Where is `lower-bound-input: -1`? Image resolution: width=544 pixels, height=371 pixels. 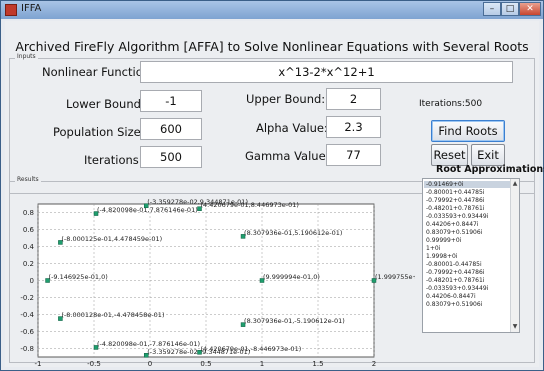
lower-bound-input: -1 is located at coordinates (171, 101).